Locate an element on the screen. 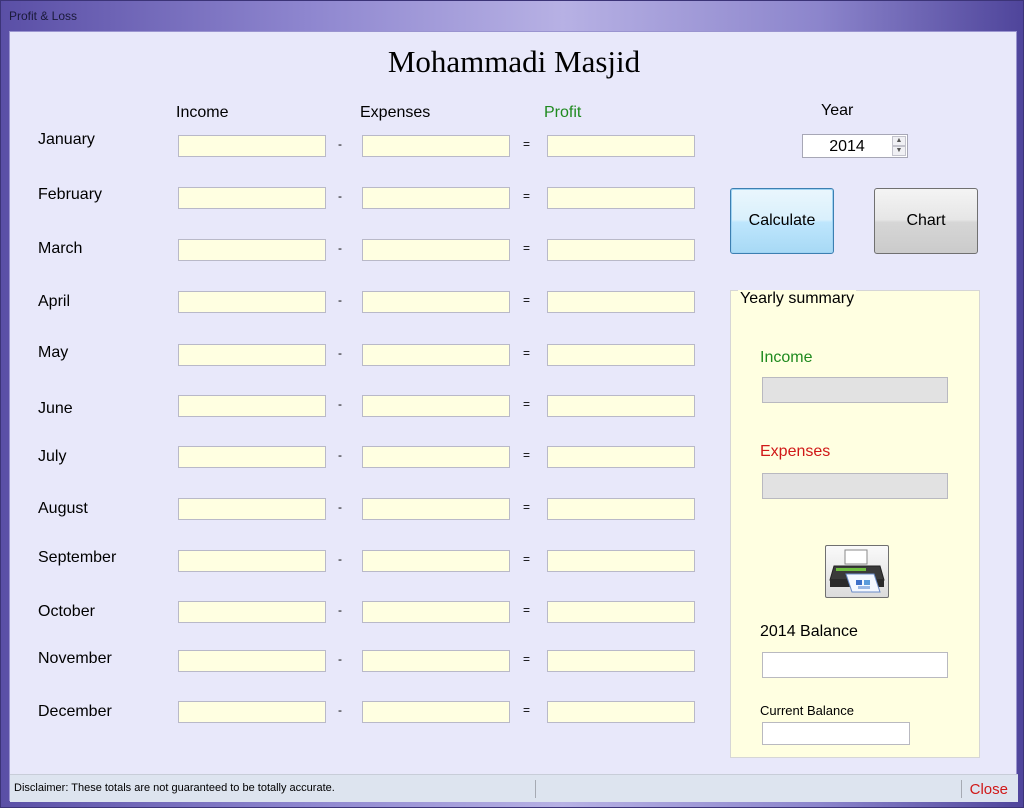 This screenshot has width=1024, height=808. expenses-field-january is located at coordinates (436, 146).